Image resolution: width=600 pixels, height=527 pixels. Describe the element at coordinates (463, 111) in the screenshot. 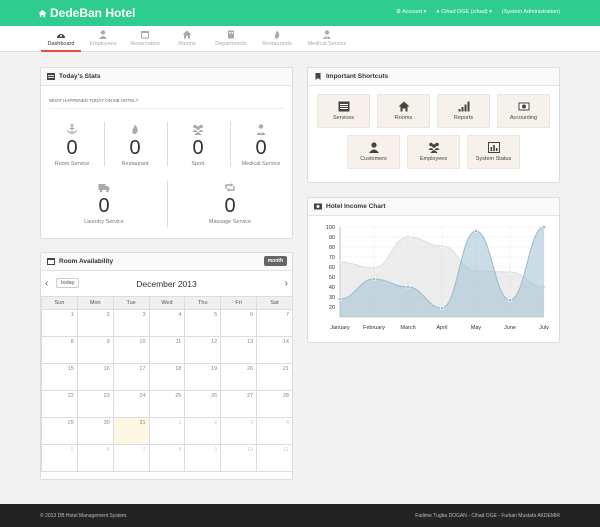

I see `shortcut-reports: Reports` at that location.